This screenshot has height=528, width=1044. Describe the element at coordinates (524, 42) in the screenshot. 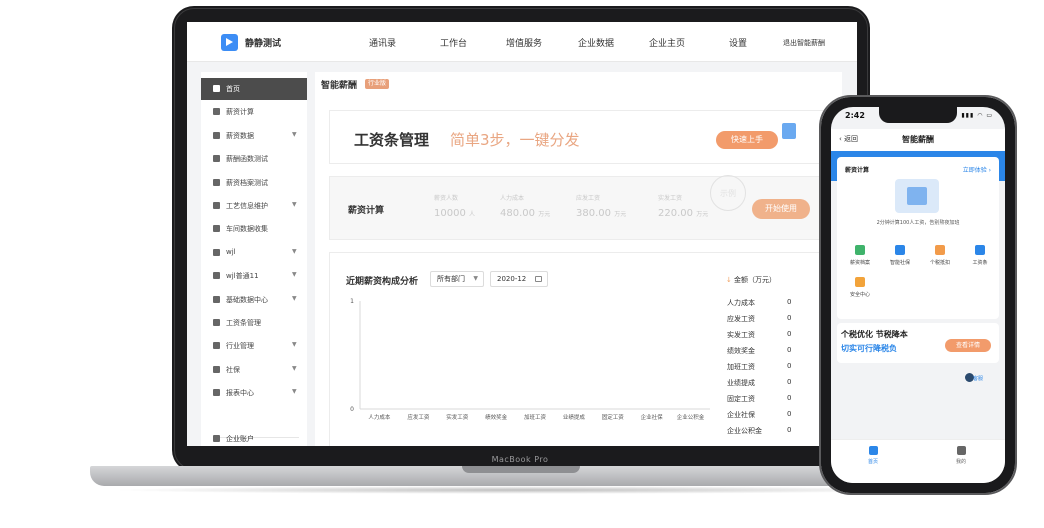

I see `nav-value-added: 增值服务` at that location.